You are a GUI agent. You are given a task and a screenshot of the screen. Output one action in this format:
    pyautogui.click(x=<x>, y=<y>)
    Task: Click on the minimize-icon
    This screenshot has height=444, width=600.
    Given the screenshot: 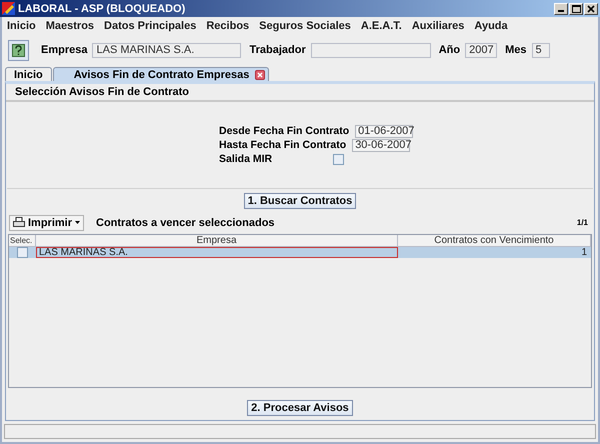 What is the action you would take?
    pyautogui.click(x=561, y=11)
    